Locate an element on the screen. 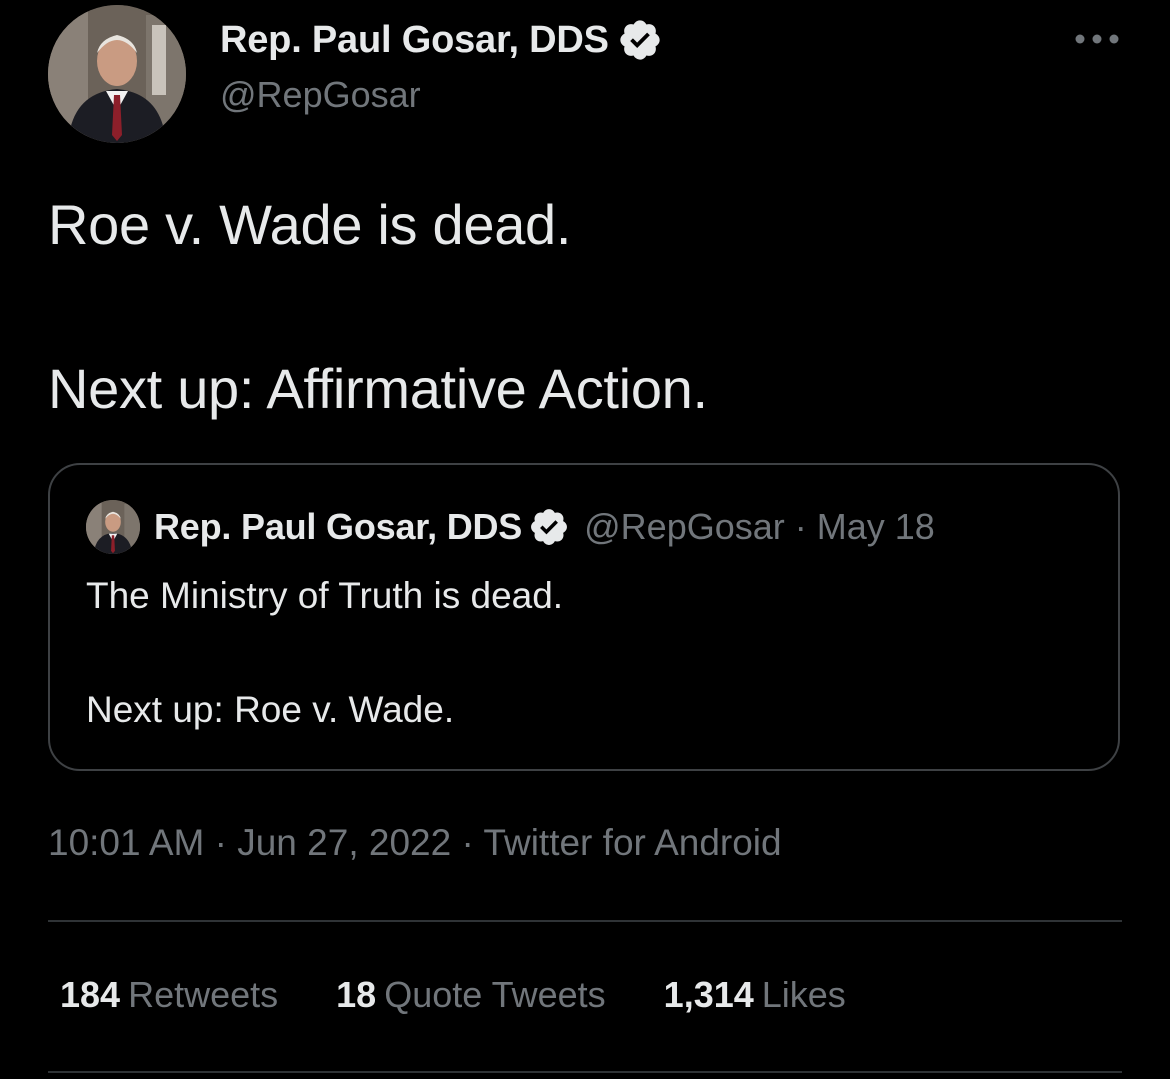 The width and height of the screenshot is (1170, 1079). author-handle: @RepGosar is located at coordinates (320, 95).